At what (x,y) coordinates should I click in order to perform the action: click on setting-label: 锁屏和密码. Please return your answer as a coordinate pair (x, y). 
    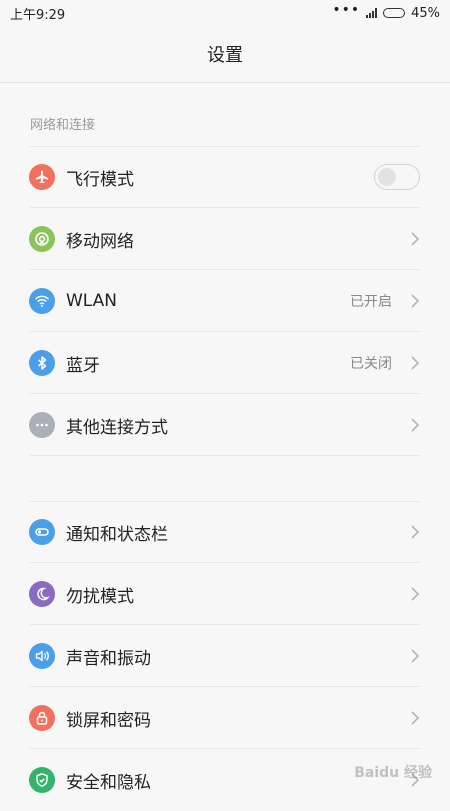
    Looking at the image, I should click on (108, 720).